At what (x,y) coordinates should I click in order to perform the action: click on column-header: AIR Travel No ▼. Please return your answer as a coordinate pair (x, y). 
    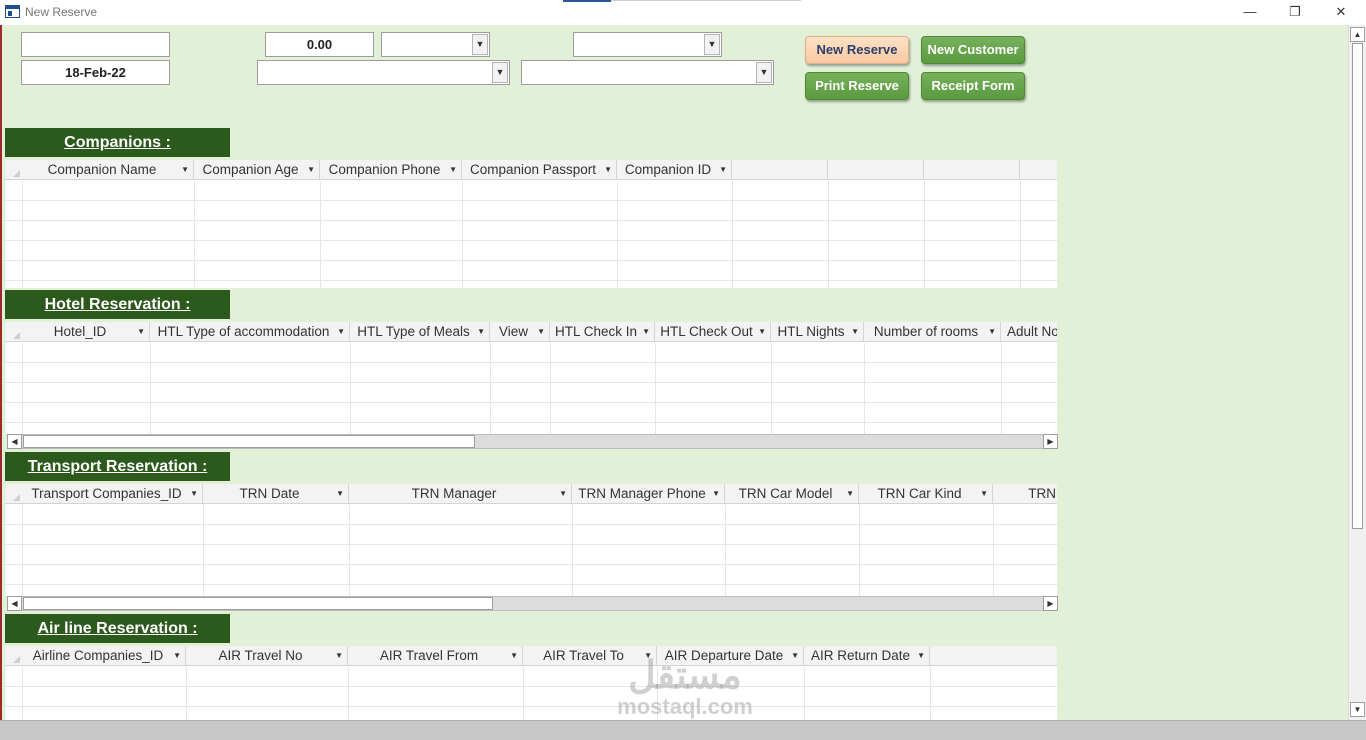
    Looking at the image, I should click on (267, 656).